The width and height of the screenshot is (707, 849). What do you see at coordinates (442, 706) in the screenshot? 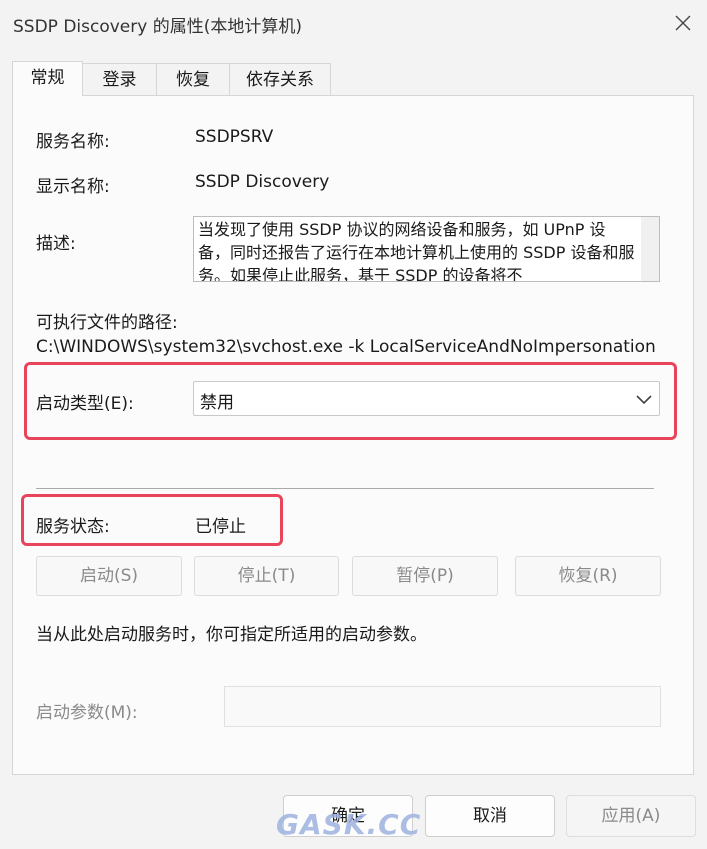
I see `start-params-input` at bounding box center [442, 706].